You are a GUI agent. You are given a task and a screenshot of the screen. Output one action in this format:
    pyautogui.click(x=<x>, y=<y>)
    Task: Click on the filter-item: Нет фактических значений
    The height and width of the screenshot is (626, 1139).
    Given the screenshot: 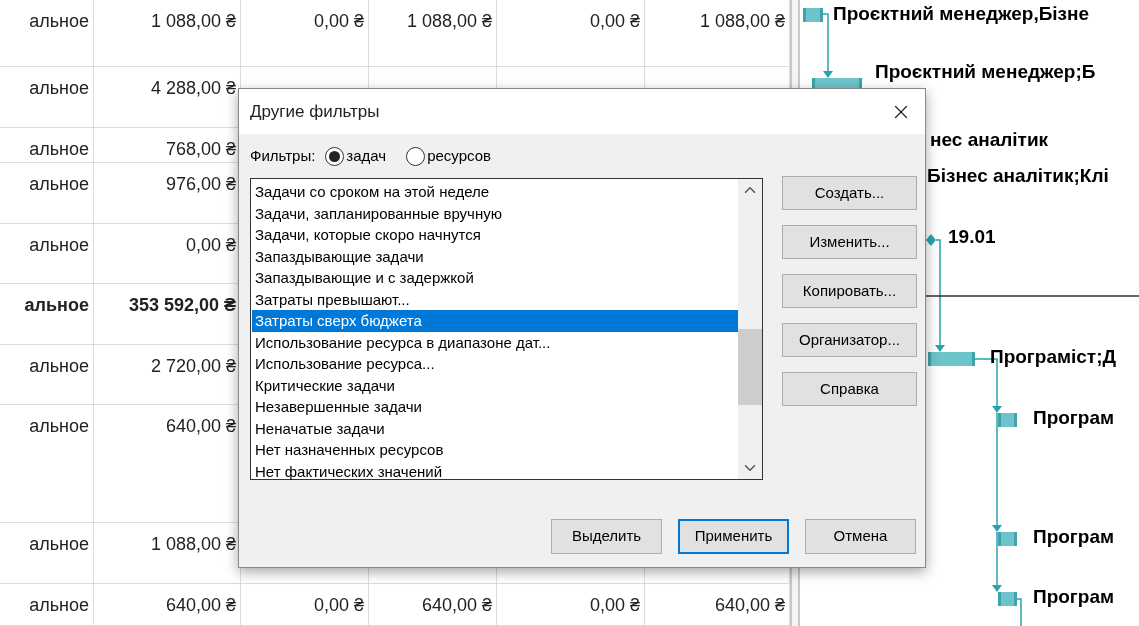 What is the action you would take?
    pyautogui.click(x=495, y=471)
    